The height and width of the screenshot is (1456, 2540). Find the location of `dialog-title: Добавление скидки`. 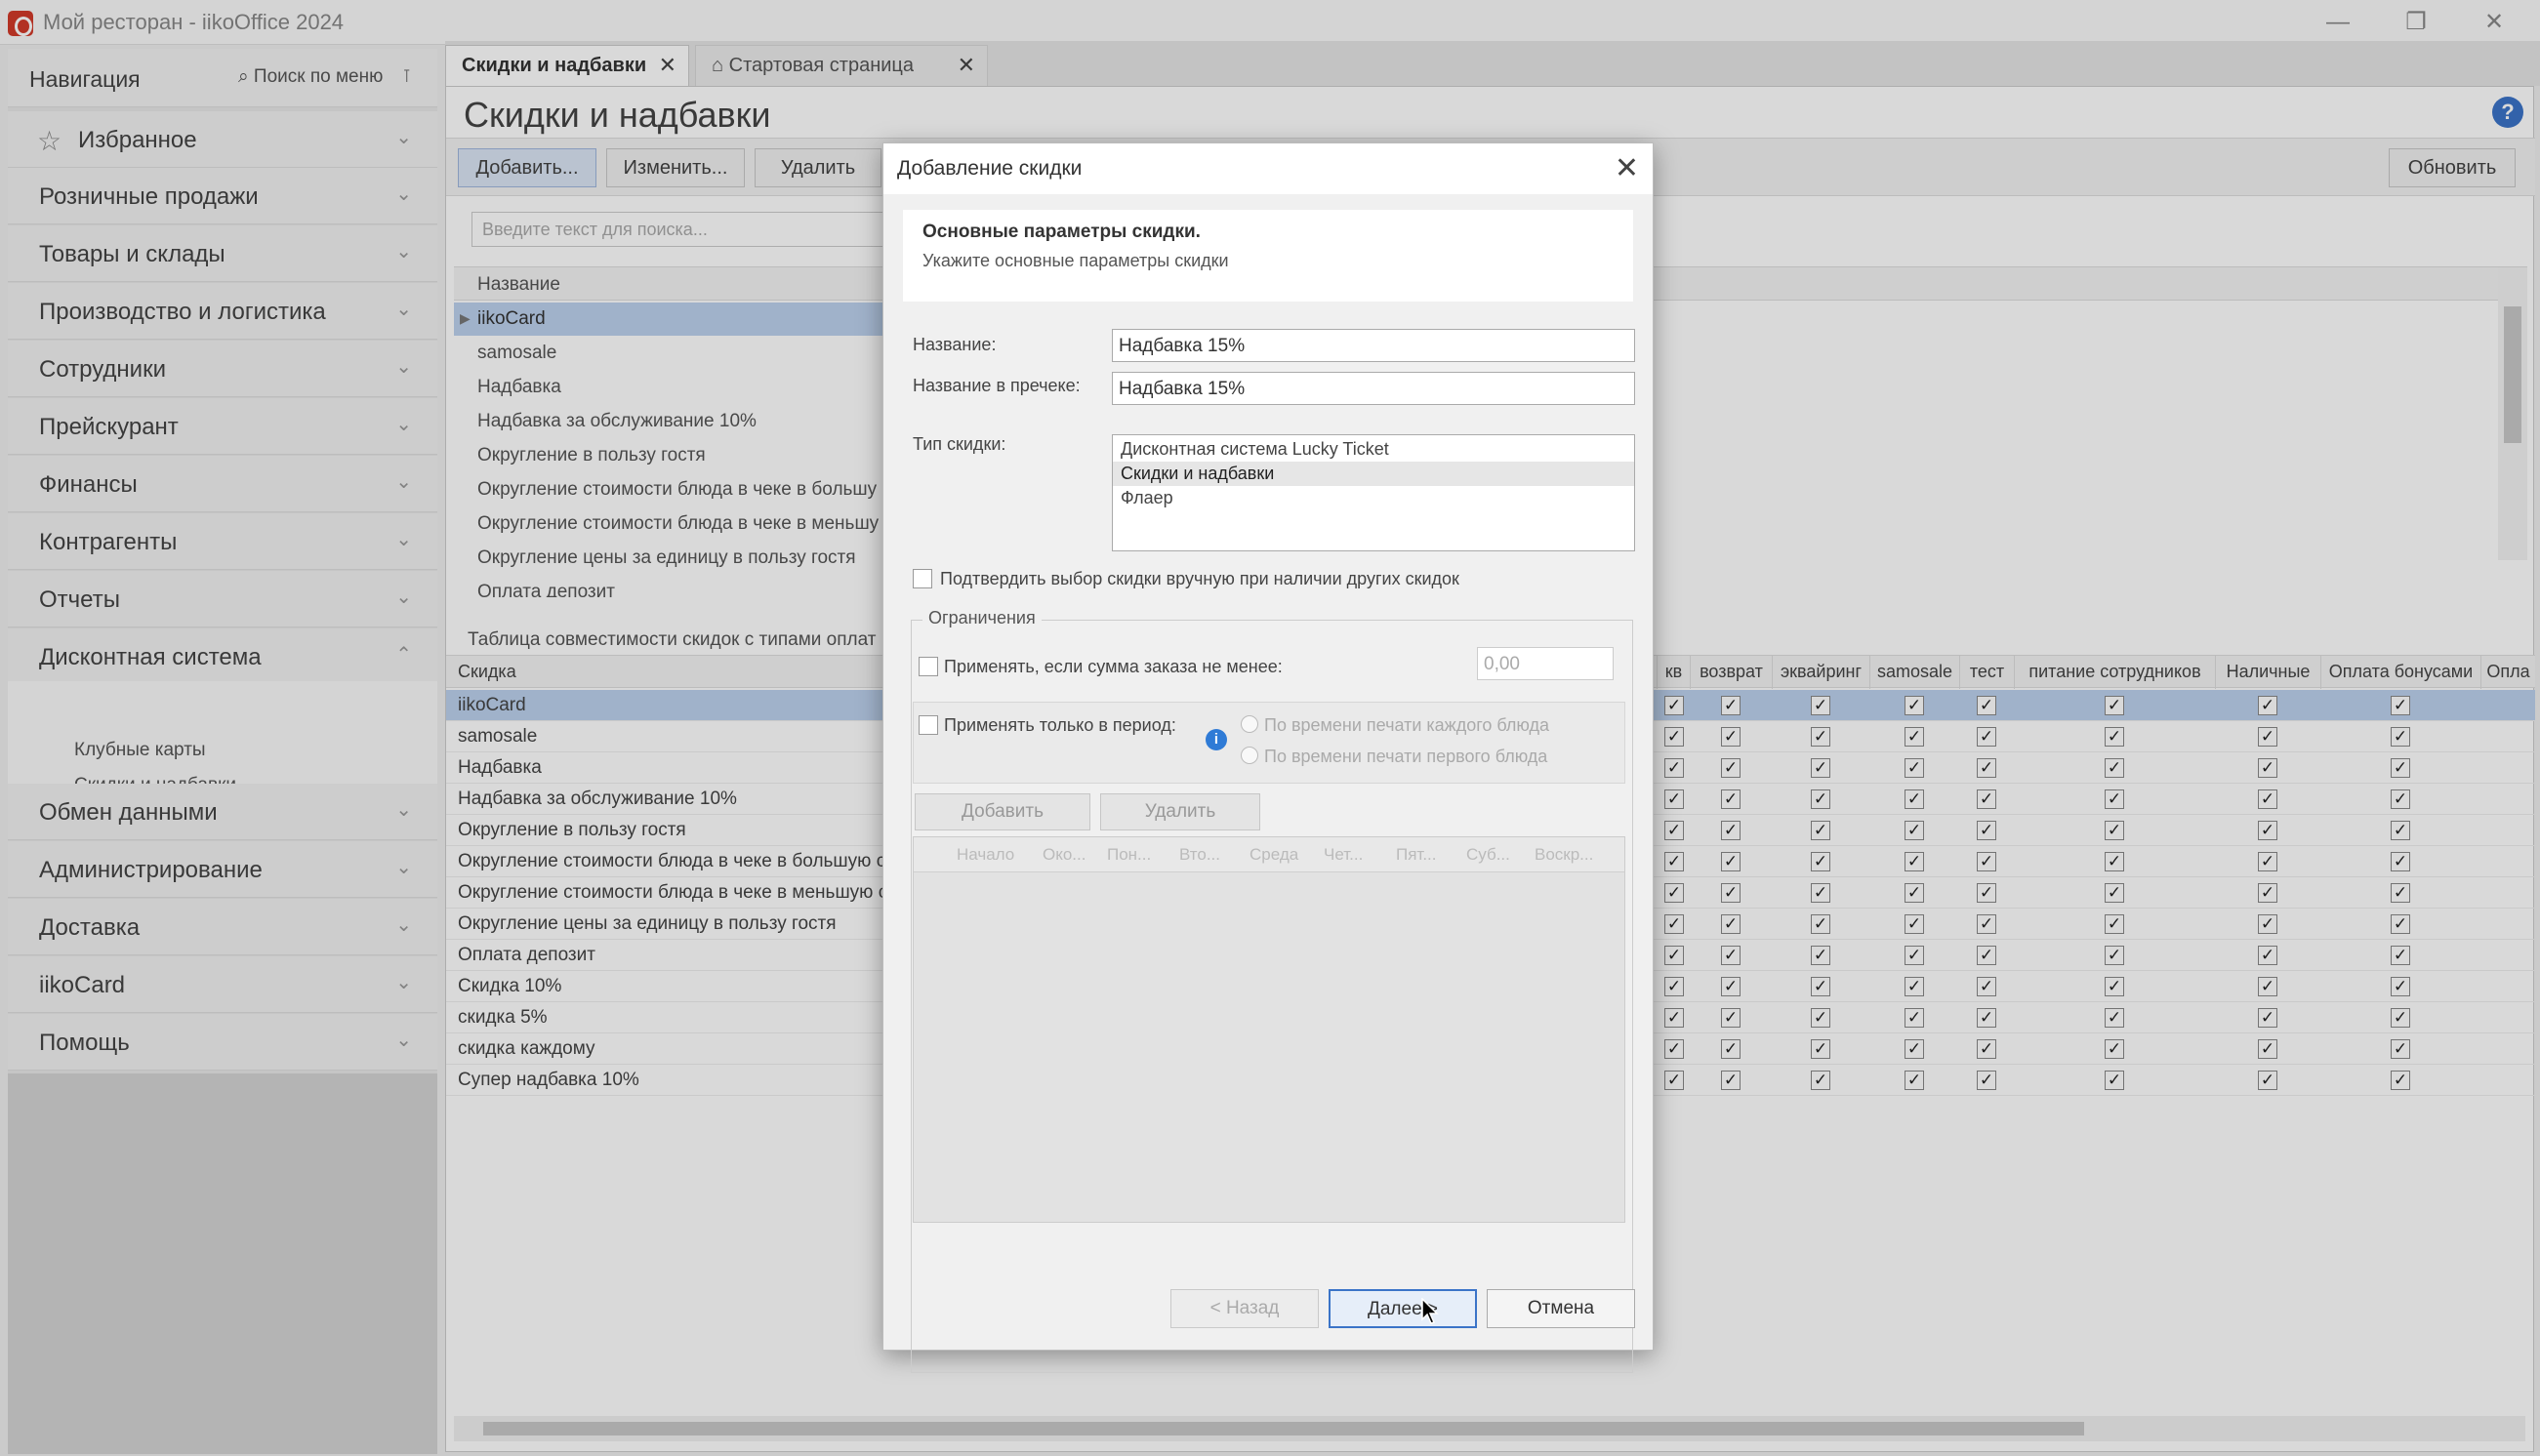

dialog-title: Добавление скидки is located at coordinates (990, 168).